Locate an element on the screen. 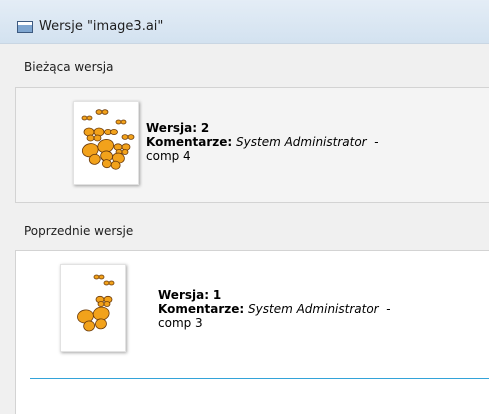 The height and width of the screenshot is (414, 489). list-separator is located at coordinates (259, 378).